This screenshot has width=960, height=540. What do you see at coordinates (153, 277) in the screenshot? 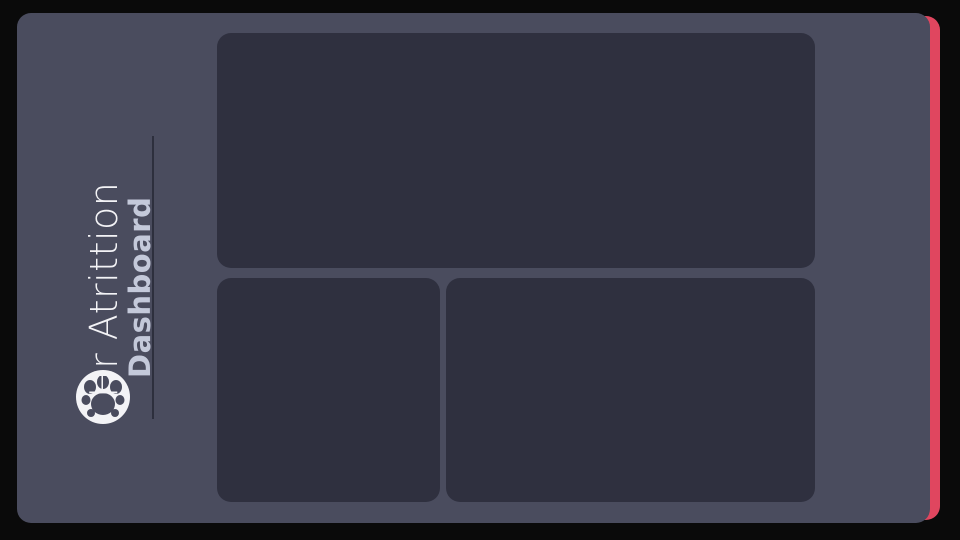
I see `title-divider` at bounding box center [153, 277].